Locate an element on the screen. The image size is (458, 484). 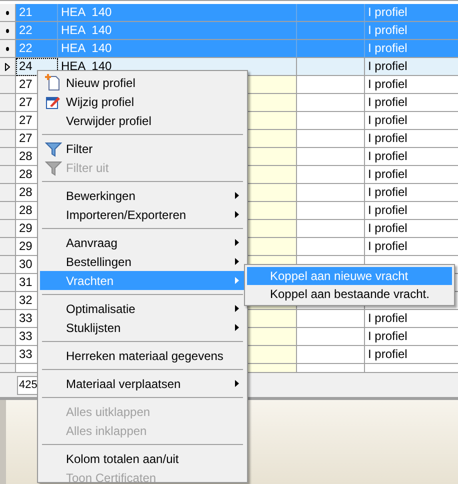
menu-item: Koppel aan bestaande vracht. is located at coordinates (349, 294).